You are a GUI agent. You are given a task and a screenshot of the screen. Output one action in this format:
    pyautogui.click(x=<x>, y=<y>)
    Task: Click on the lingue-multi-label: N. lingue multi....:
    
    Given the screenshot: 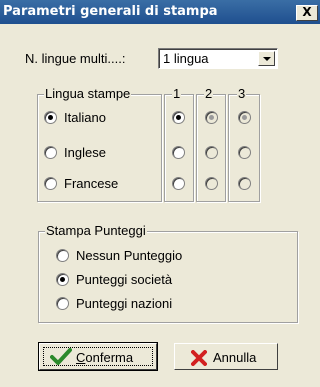 What is the action you would take?
    pyautogui.click(x=75, y=58)
    